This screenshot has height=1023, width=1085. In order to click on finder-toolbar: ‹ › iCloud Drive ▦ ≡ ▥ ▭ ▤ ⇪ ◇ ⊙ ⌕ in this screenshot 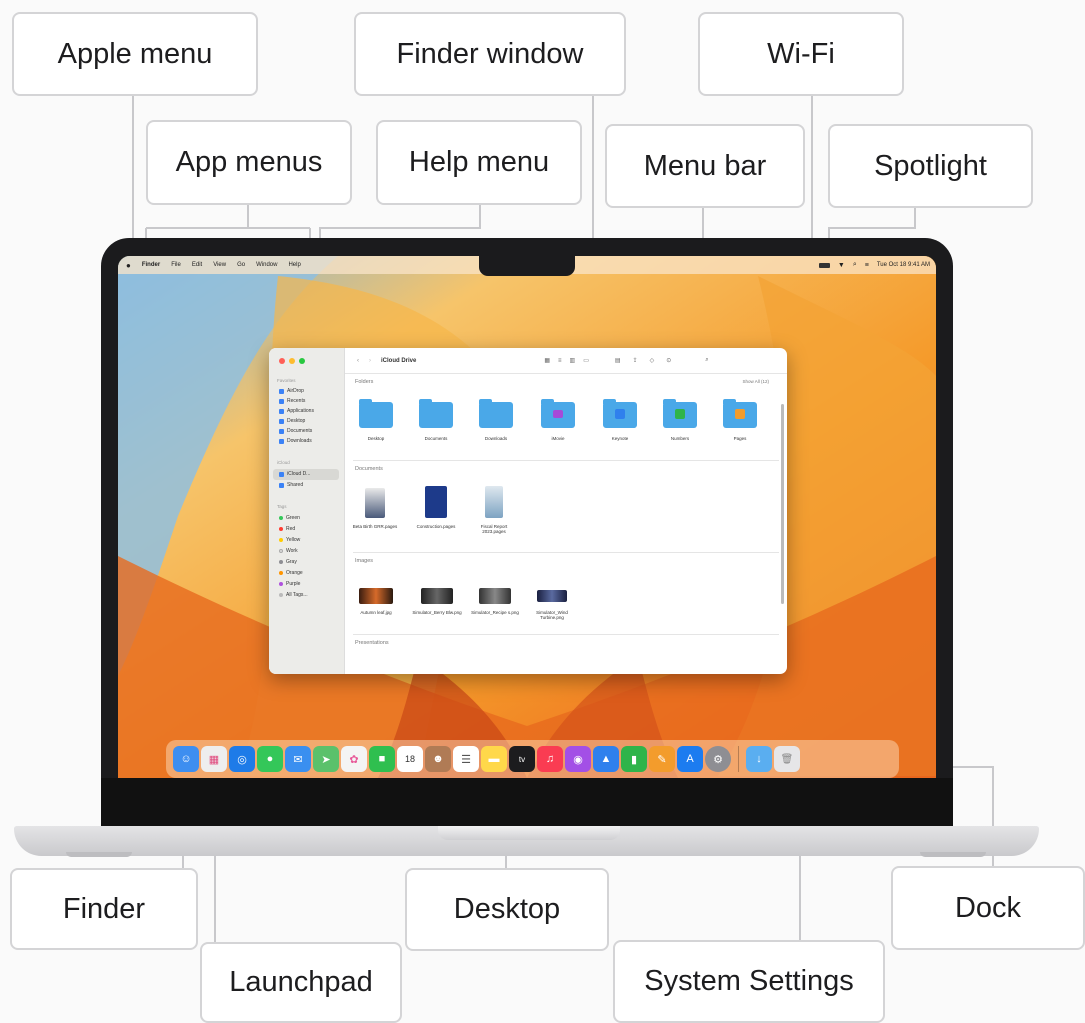, I will do `click(566, 361)`.